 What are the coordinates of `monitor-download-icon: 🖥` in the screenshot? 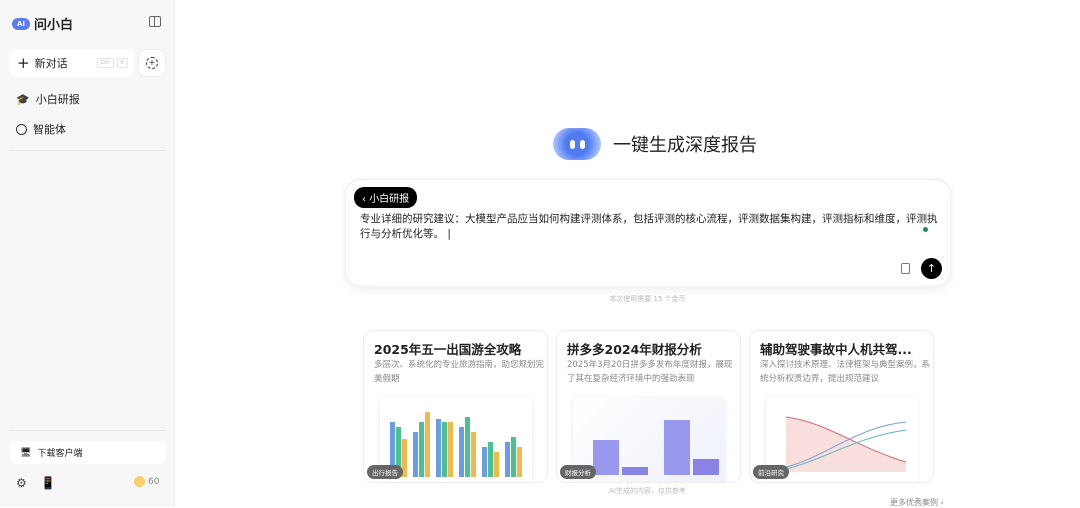 It's located at (26, 452).